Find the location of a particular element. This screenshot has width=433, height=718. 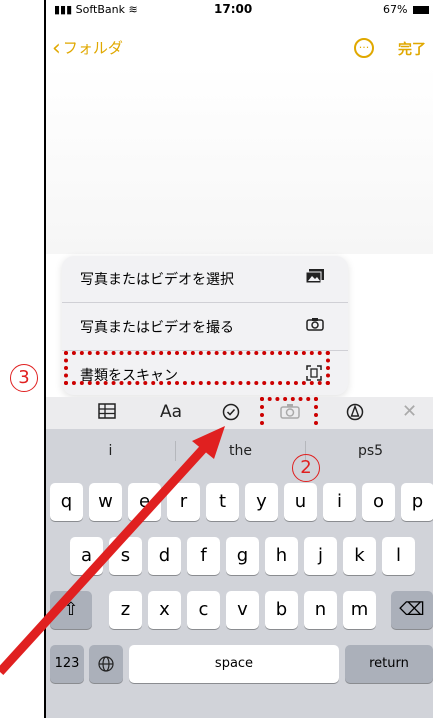

suggestion-item: the is located at coordinates (240, 451).